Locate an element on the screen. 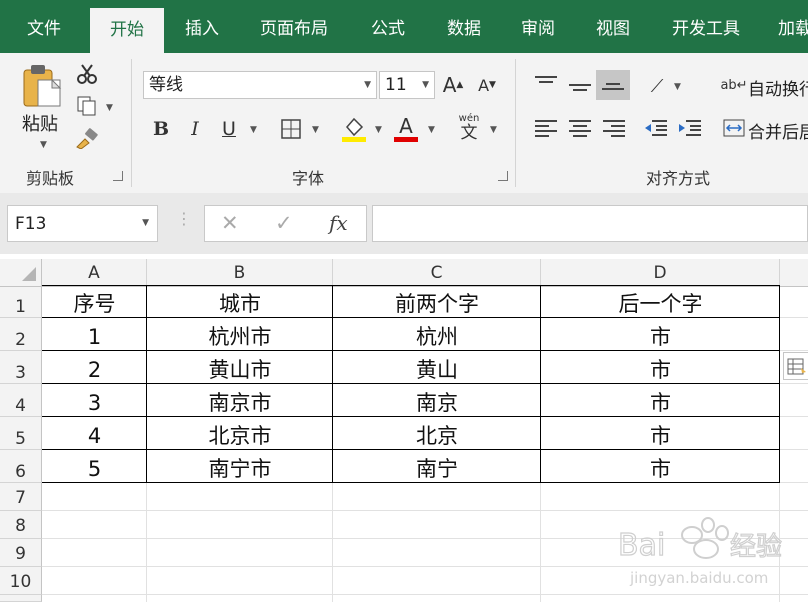  fill-color-dropdown-icon: ▼ is located at coordinates (378, 130).